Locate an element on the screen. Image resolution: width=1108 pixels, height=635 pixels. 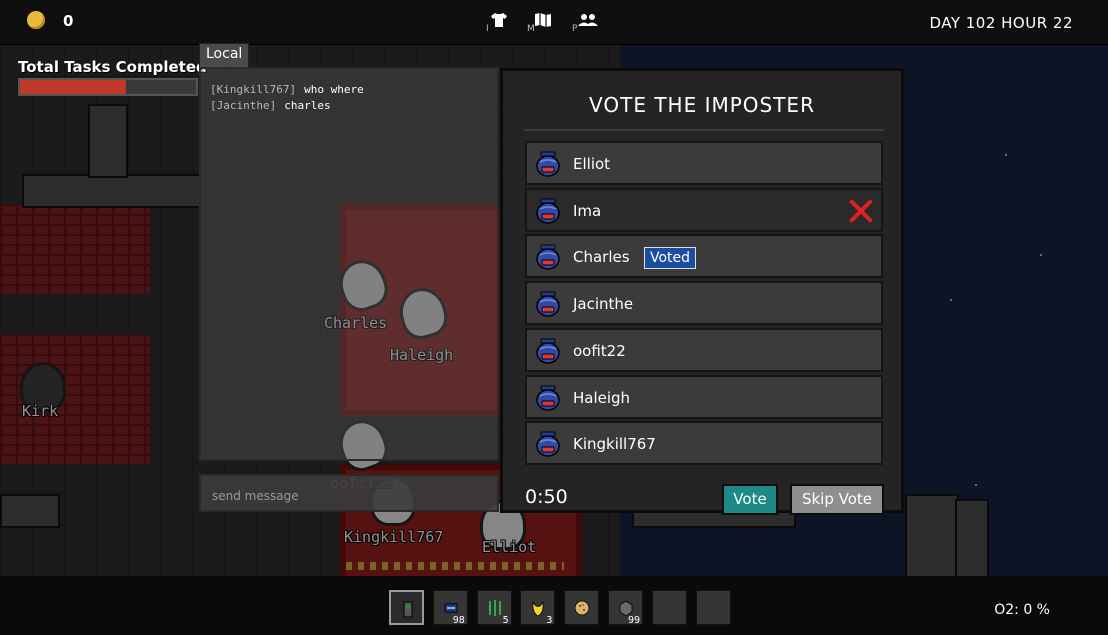
vote-player-row: oofit22 is located at coordinates (704, 349).